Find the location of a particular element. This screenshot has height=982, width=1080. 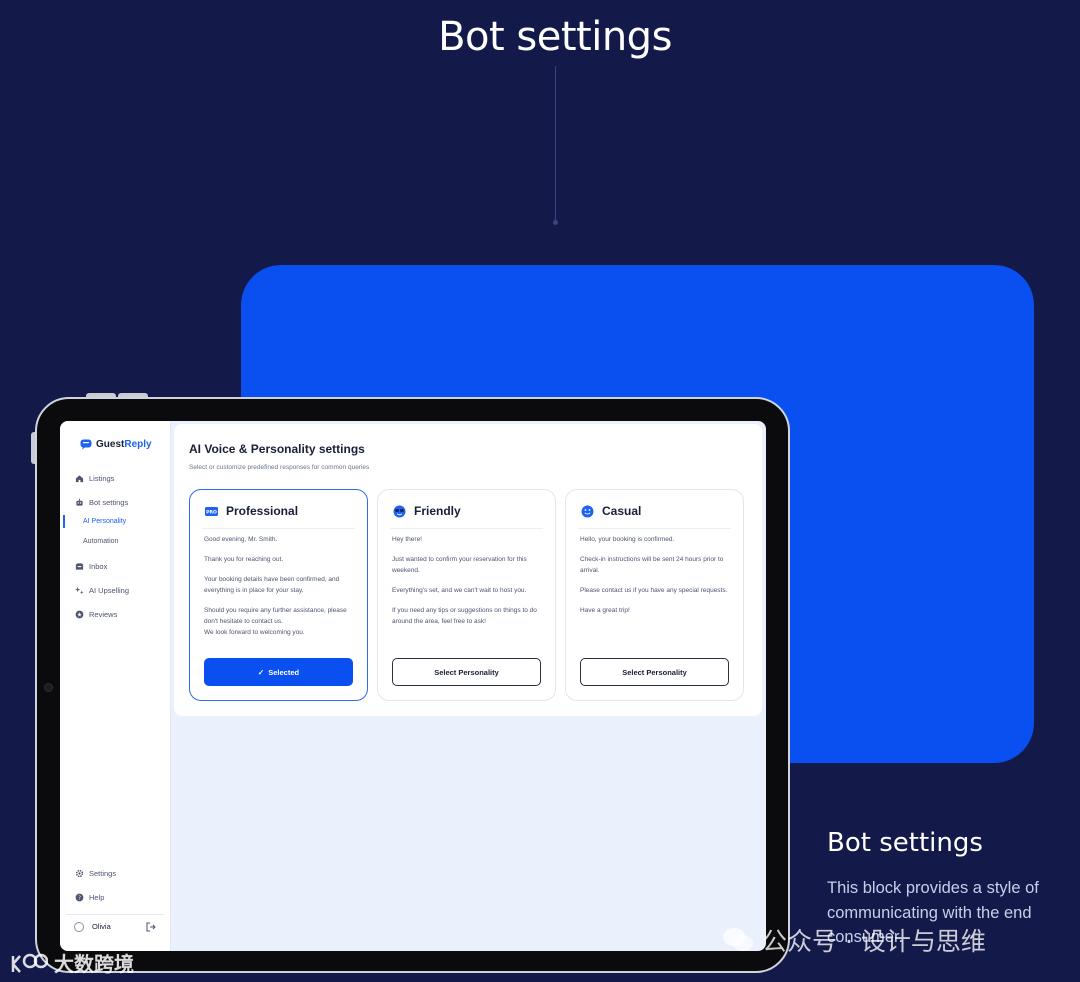

card-header: PRO Professional is located at coordinates (251, 511).